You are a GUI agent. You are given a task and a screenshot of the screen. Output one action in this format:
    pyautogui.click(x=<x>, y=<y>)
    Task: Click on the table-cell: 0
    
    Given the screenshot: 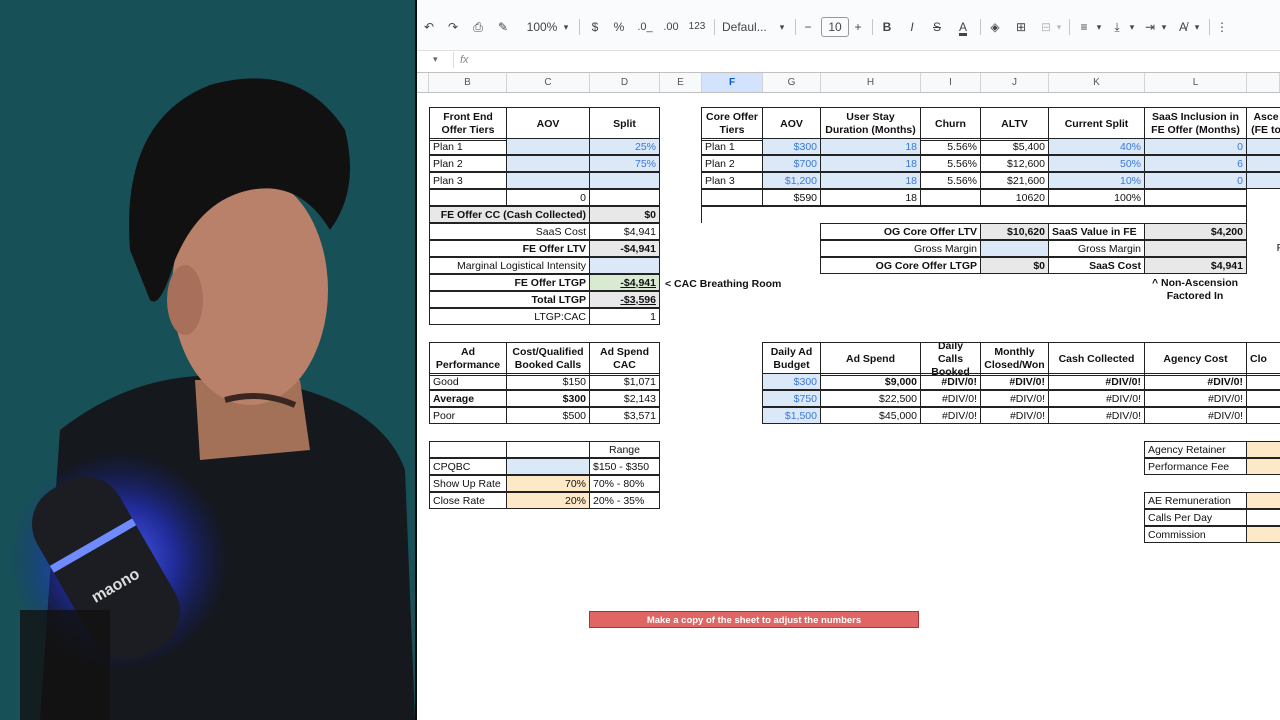 What is the action you would take?
    pyautogui.click(x=1195, y=146)
    